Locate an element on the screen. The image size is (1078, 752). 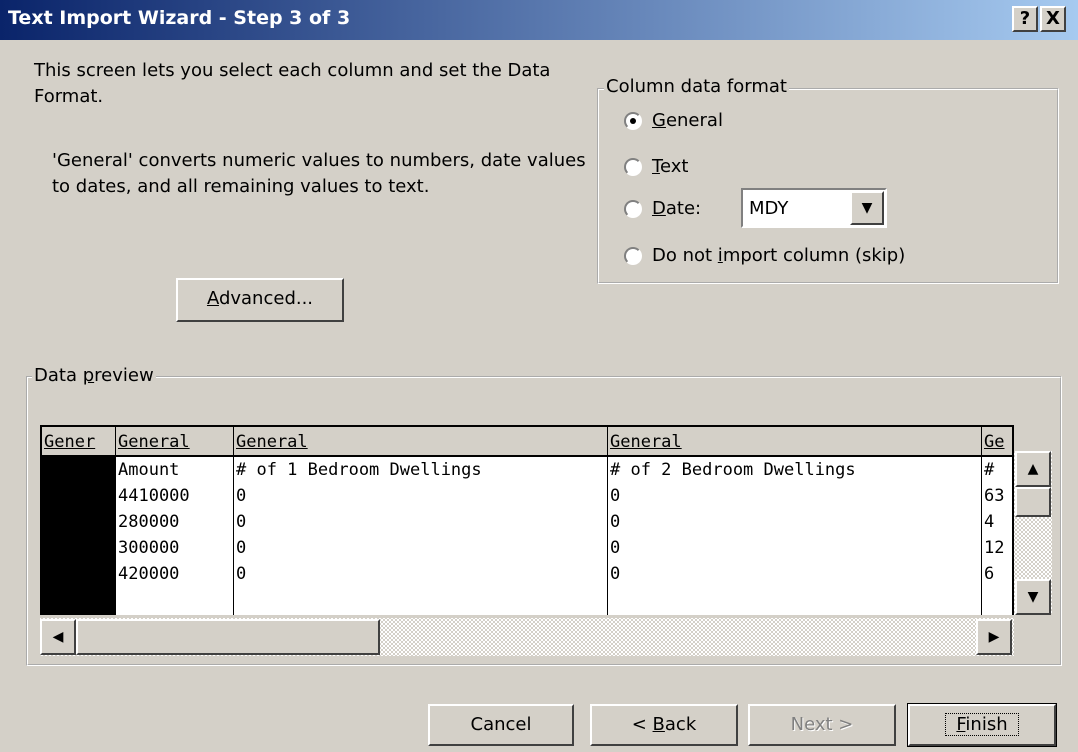
radio-date-label: Date: is located at coordinates (677, 208).